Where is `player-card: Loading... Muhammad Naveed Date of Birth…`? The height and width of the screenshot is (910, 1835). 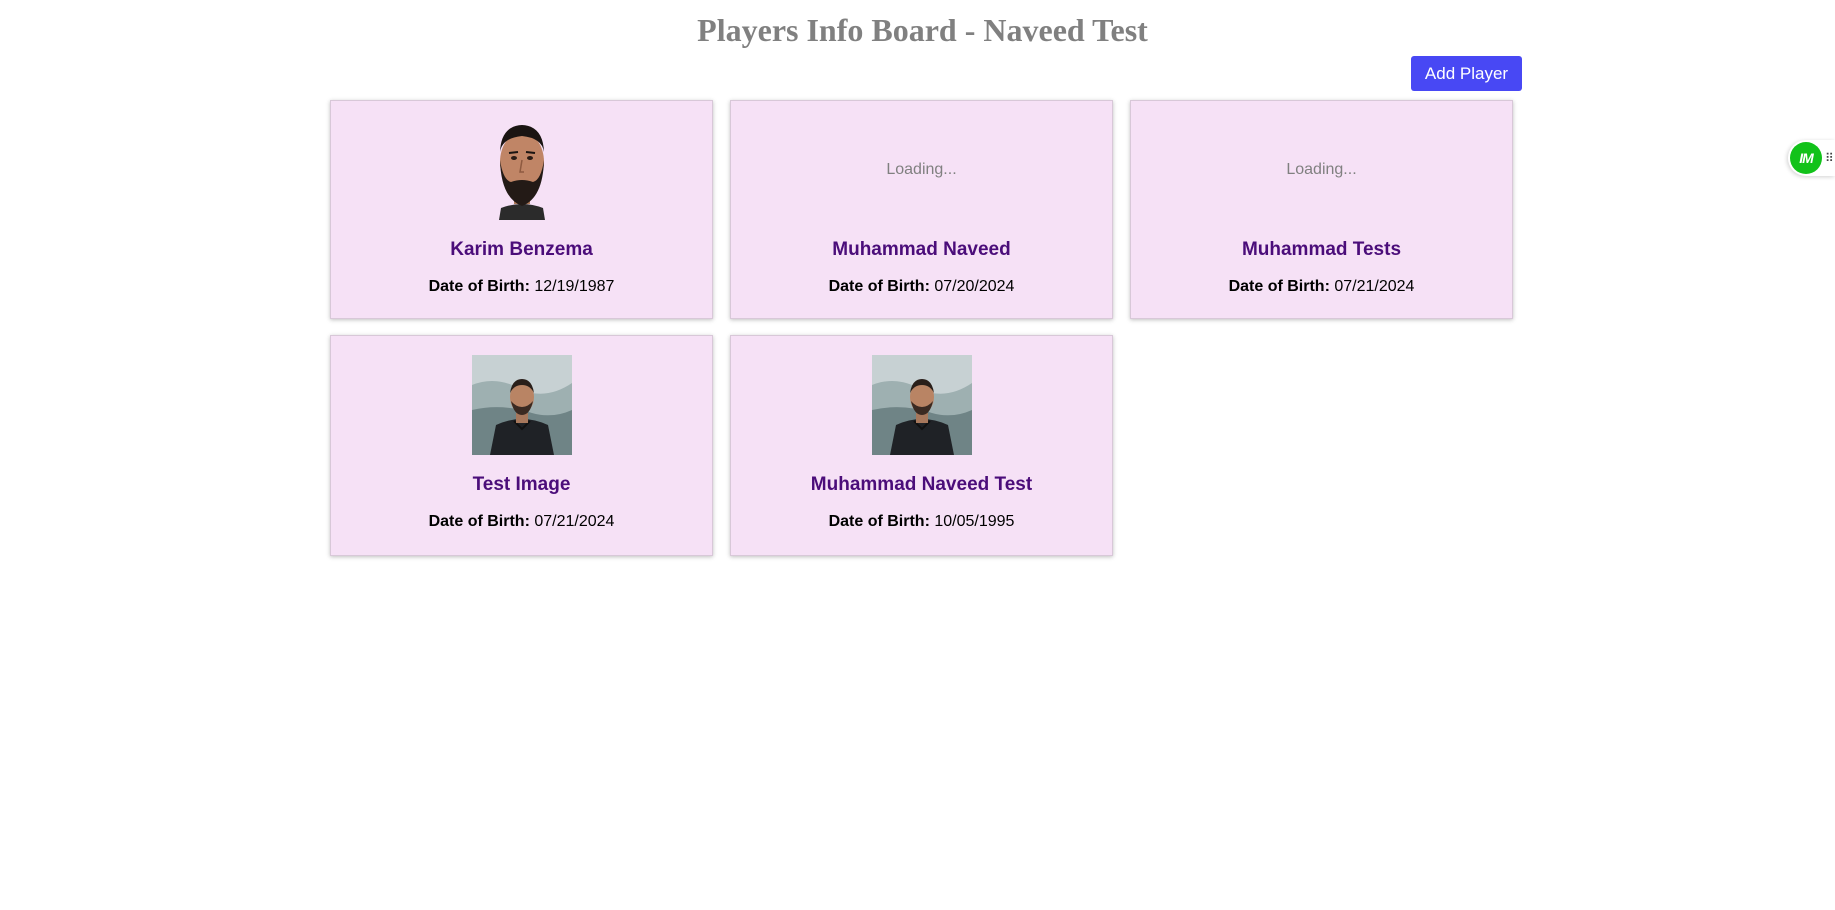
player-card: Loading... Muhammad Naveed Date of Birth… is located at coordinates (921, 209).